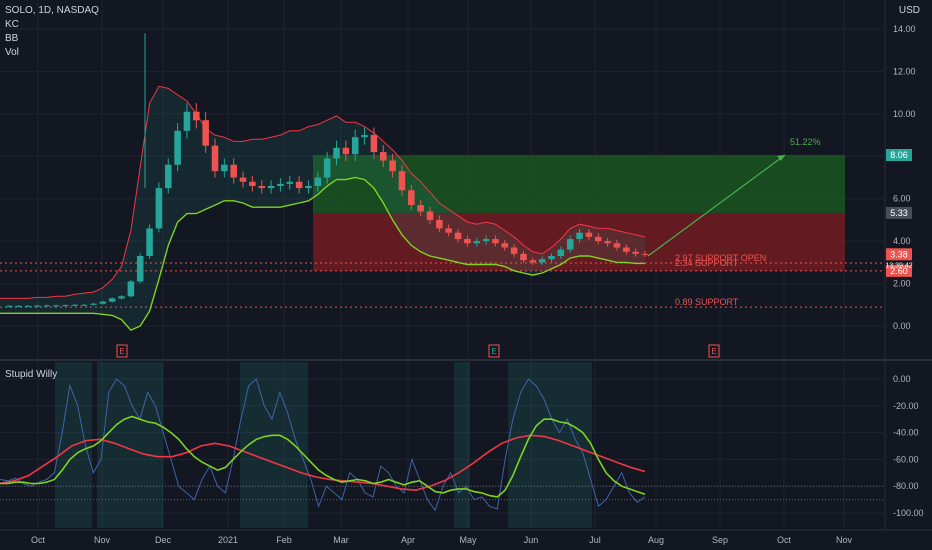 Image resolution: width=932 pixels, height=550 pixels. What do you see at coordinates (904, 29) in the screenshot?
I see `y-tick-label: 14.00` at bounding box center [904, 29].